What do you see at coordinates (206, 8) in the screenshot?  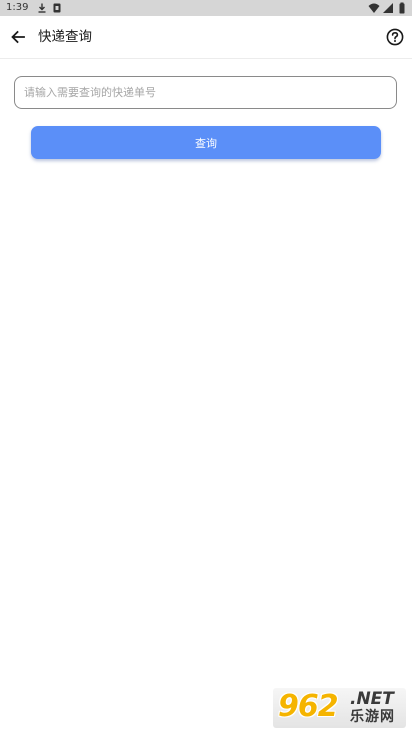 I see `status-bar: 1:39` at bounding box center [206, 8].